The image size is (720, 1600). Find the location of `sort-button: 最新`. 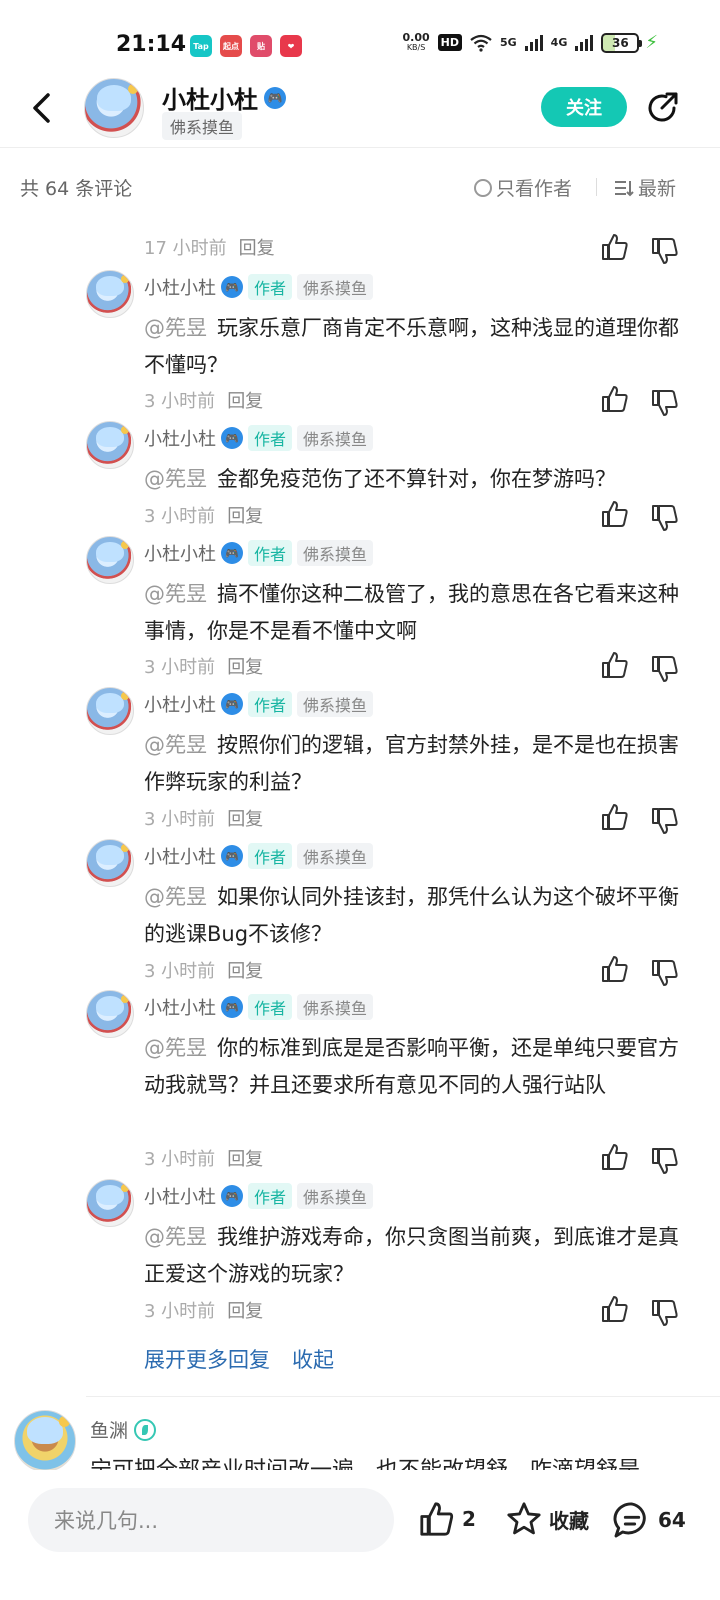

sort-button: 最新 is located at coordinates (645, 187).